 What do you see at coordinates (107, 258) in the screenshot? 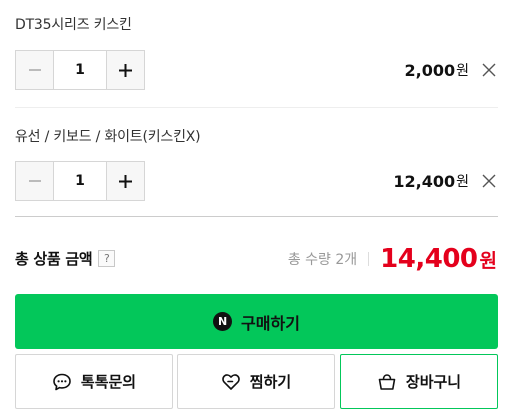
I see `help-icon: ?` at bounding box center [107, 258].